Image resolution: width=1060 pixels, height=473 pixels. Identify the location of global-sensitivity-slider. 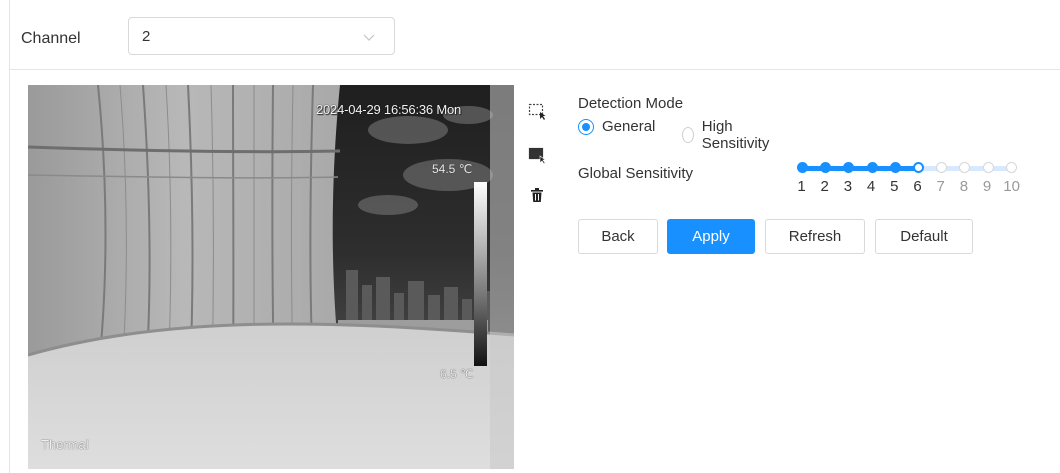
(907, 169).